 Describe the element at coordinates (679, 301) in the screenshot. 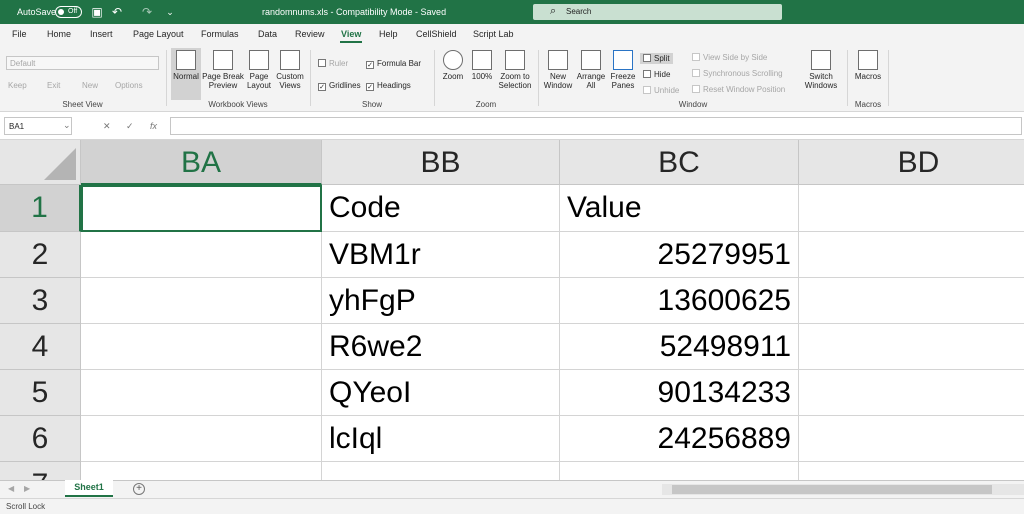

I see `cell-bc3: 13600625` at that location.